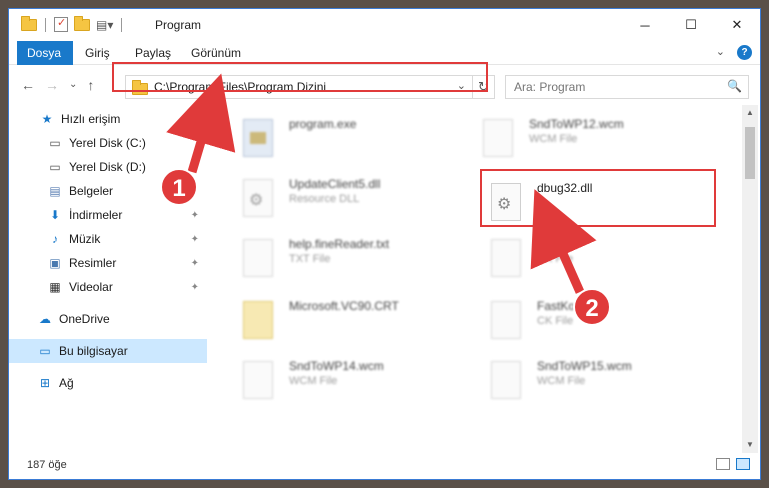 This screenshot has height=488, width=769. Describe the element at coordinates (358, 385) in the screenshot. I see `file-tile: SndToWP14.wcm WCM File` at that location.